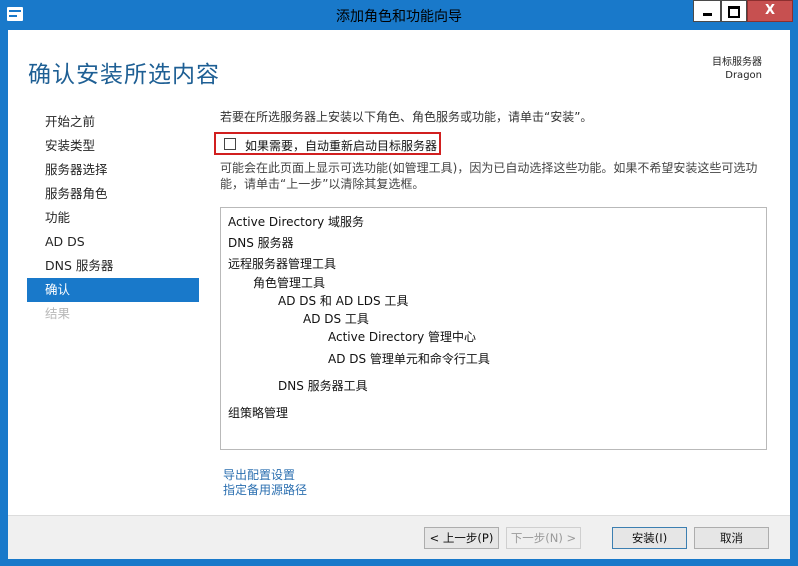 Image resolution: width=798 pixels, height=566 pixels. Describe the element at coordinates (649, 538) in the screenshot. I see `install-button: 安装(I)` at that location.